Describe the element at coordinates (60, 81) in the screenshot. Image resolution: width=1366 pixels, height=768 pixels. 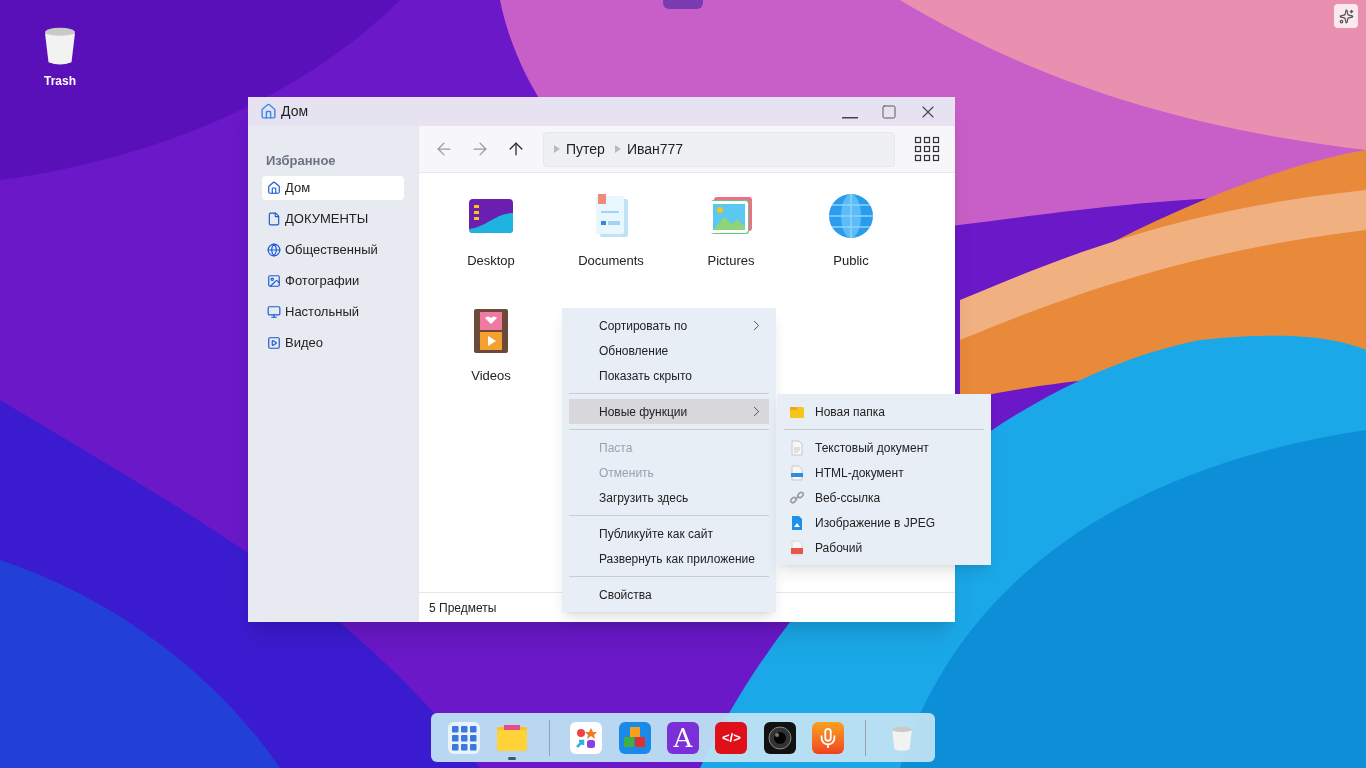
I see `desktop-icon-label: Trash` at that location.